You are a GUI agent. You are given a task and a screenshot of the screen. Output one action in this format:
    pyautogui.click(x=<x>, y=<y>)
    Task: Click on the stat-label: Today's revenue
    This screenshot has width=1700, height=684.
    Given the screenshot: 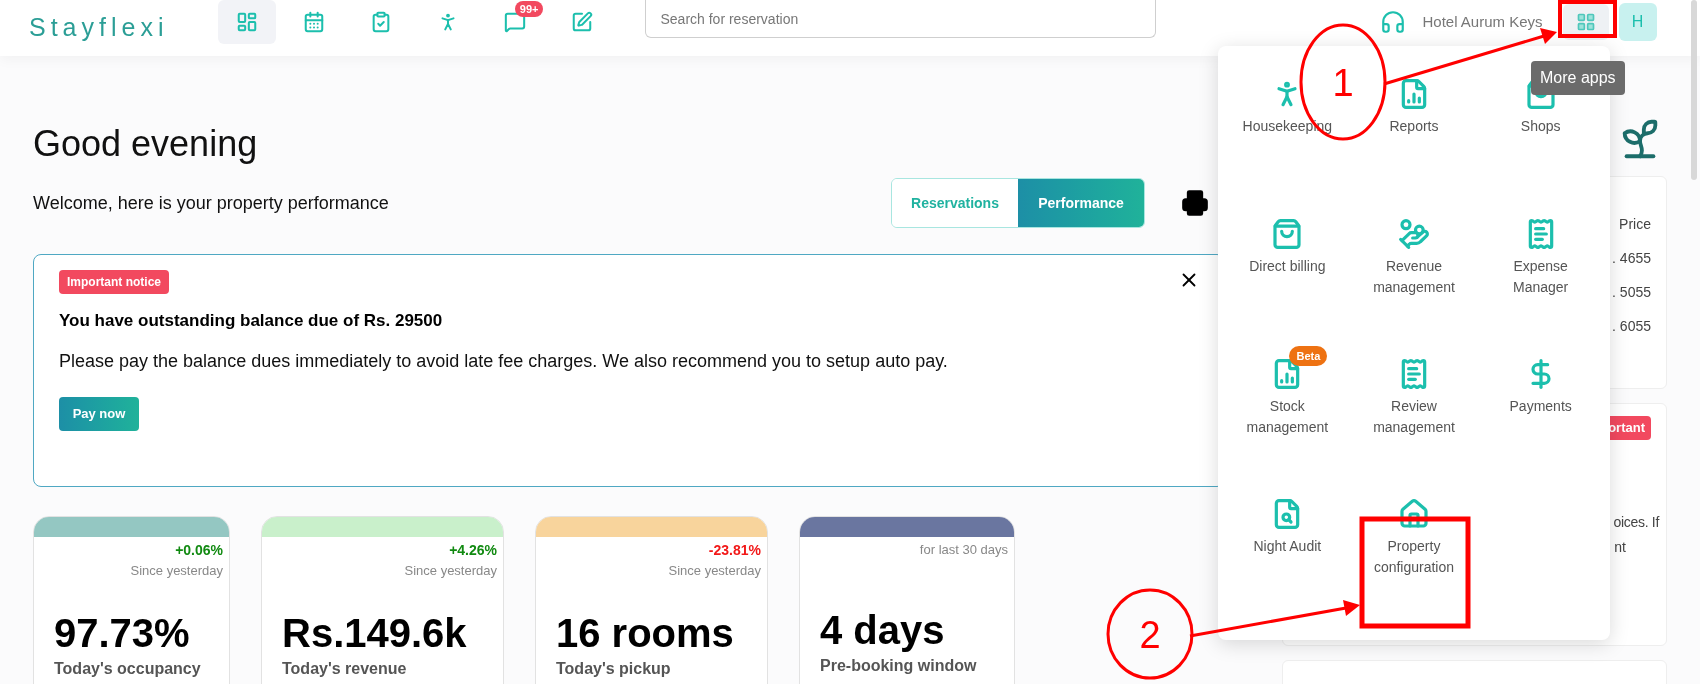 What is the action you would take?
    pyautogui.click(x=345, y=668)
    